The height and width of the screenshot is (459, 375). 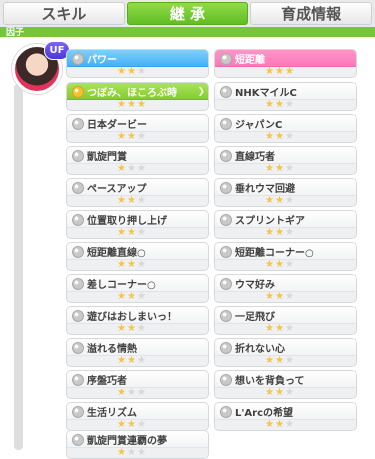 I want to click on factor-card: 折れない心 ★ ★ ★, so click(x=285, y=352).